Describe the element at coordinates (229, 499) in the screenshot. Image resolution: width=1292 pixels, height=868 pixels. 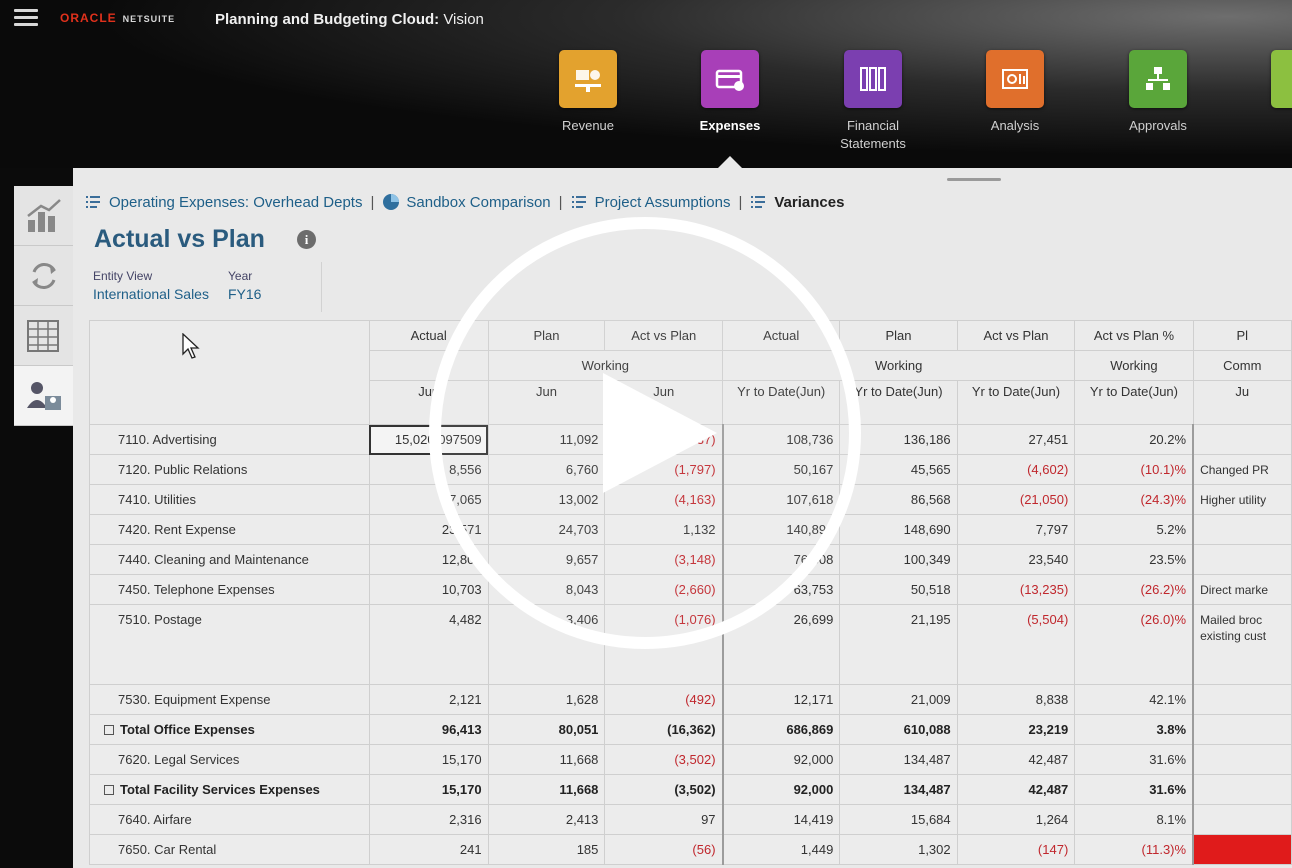
I see `row-label: 7410. Utilities` at that location.